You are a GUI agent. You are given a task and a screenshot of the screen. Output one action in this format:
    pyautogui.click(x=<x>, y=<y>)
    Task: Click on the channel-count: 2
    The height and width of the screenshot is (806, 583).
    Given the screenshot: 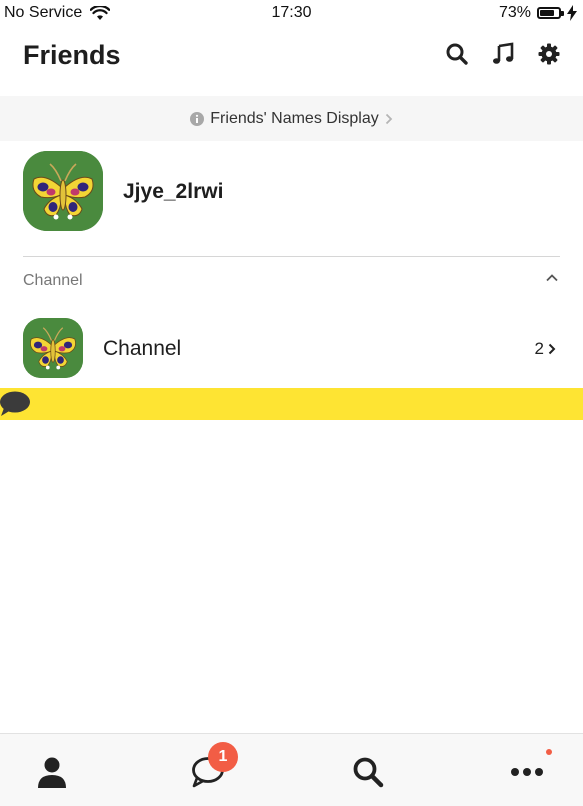 What is the action you would take?
    pyautogui.click(x=545, y=349)
    